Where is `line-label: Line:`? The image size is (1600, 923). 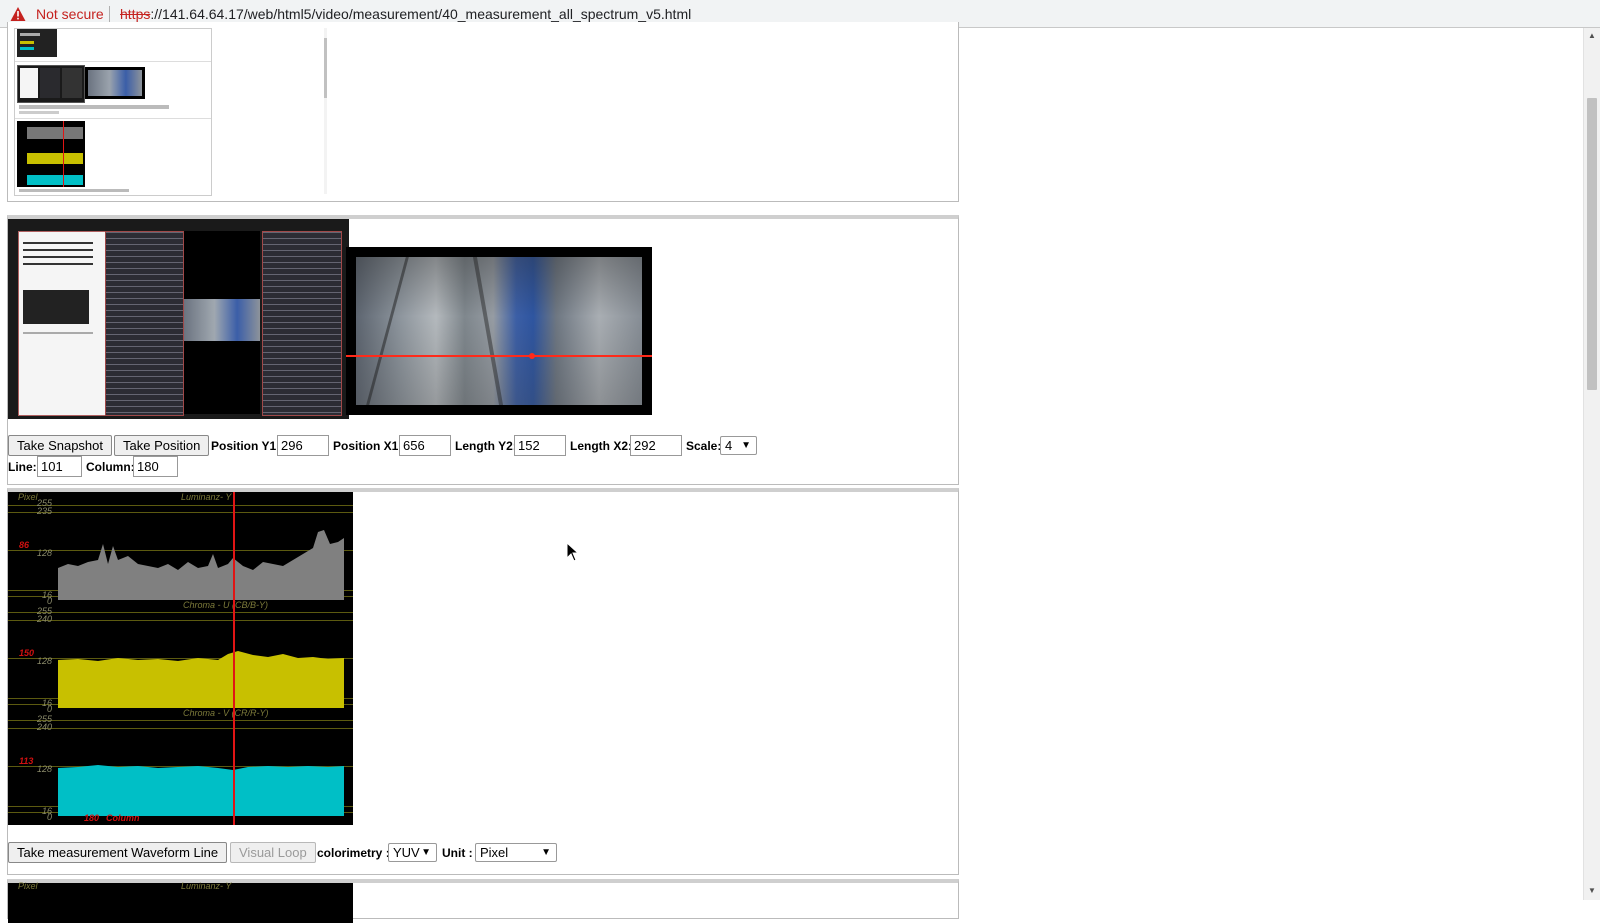
line-label: Line: is located at coordinates (22, 467).